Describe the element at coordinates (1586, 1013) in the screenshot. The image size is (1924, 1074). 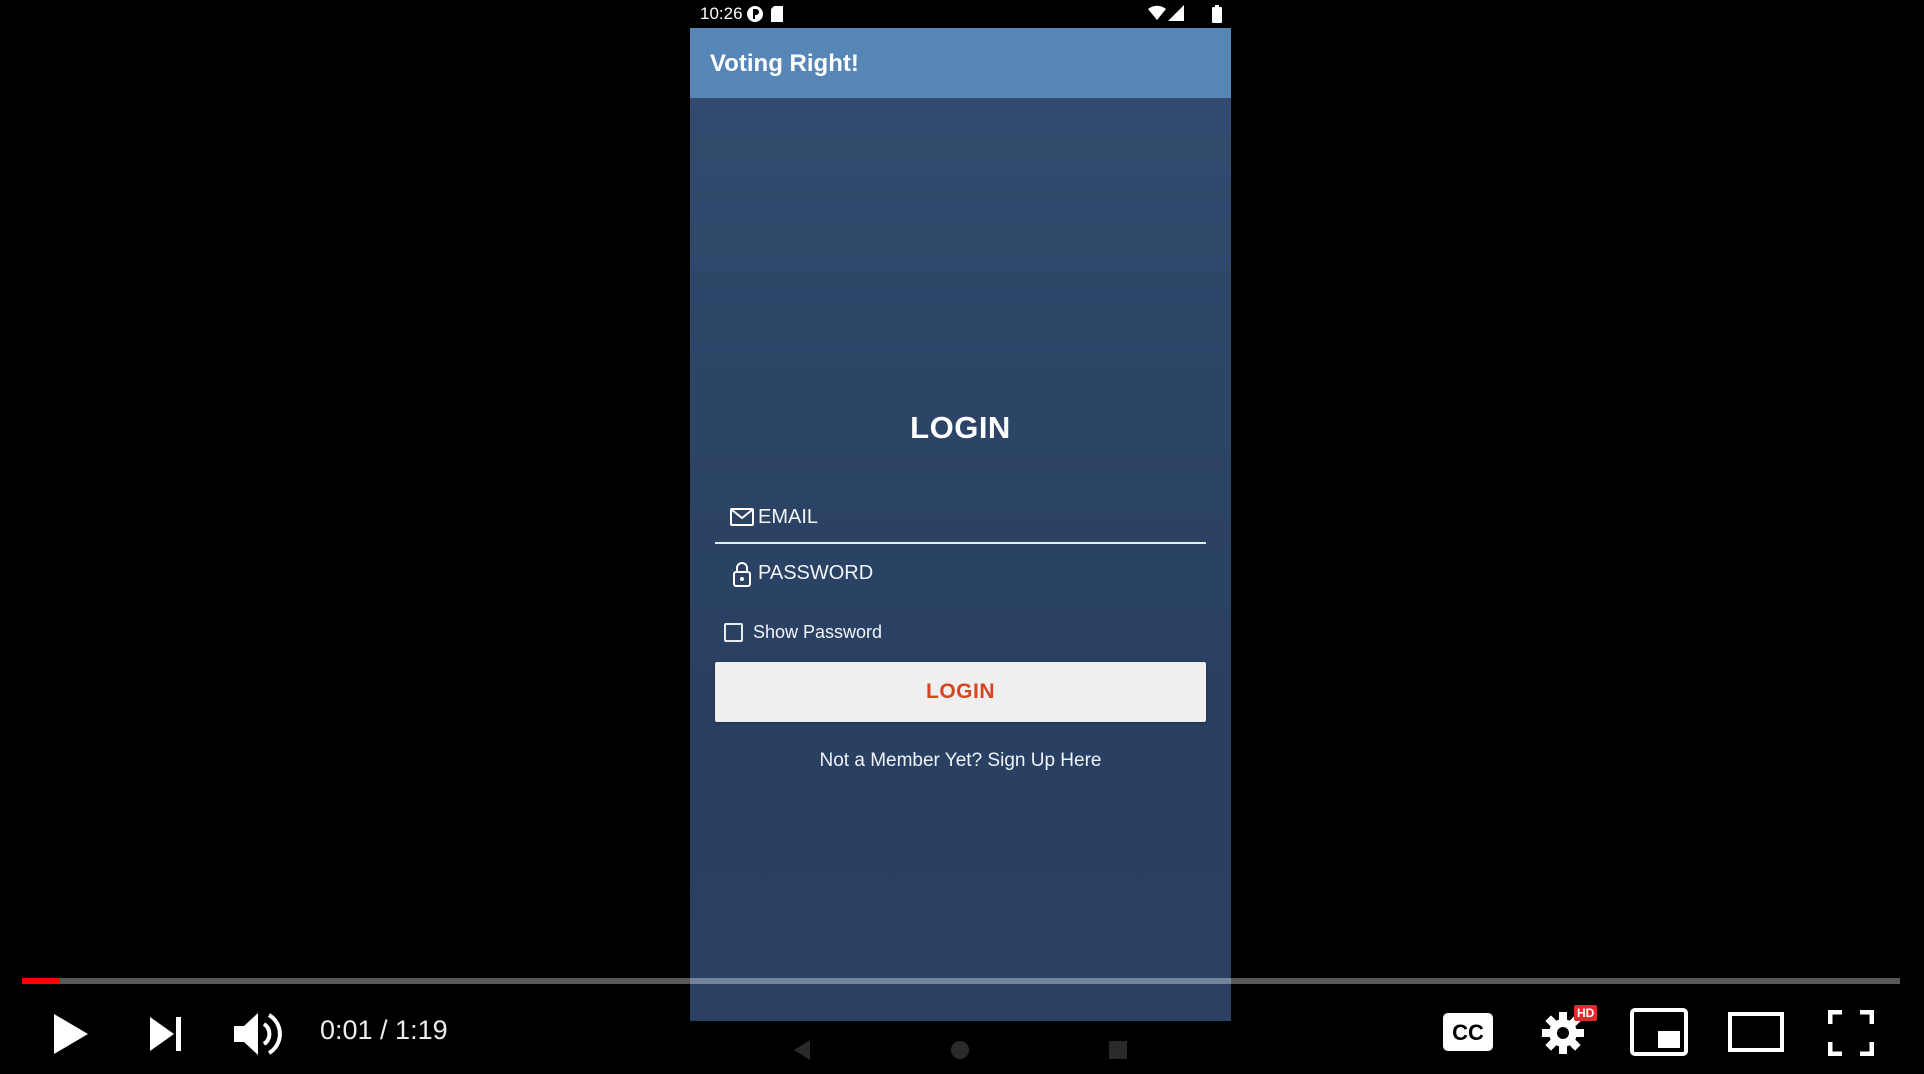
I see `hd-badge: HD` at that location.